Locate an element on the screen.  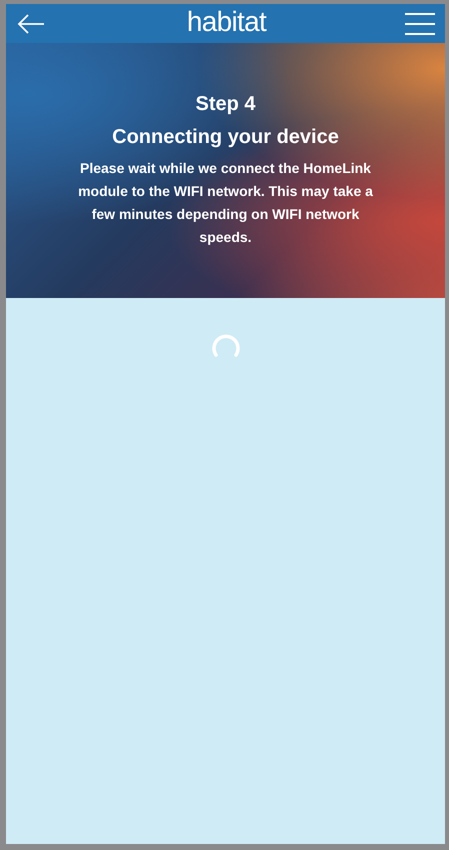
menu-button is located at coordinates (419, 23).